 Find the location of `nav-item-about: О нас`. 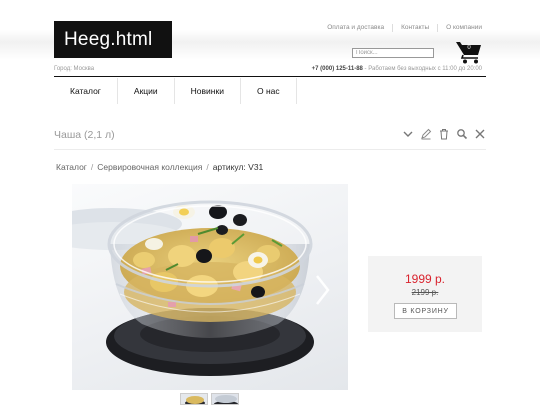

nav-item-about: О нас is located at coordinates (269, 91).